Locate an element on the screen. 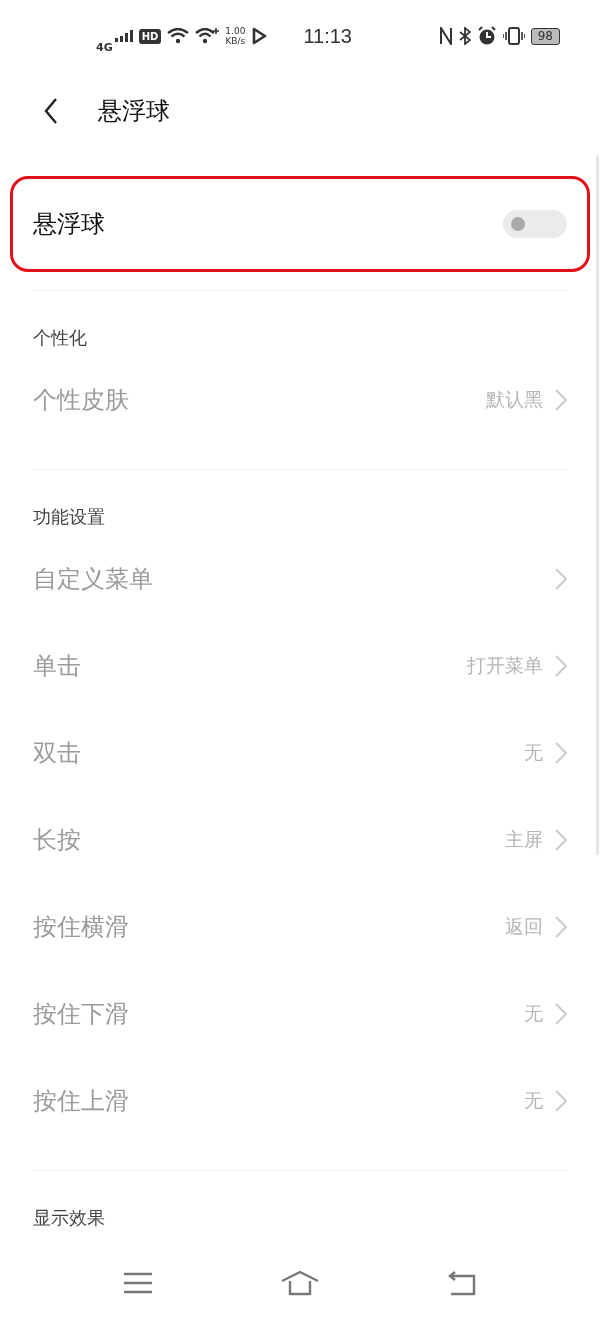  setting-label: 双击 is located at coordinates (57, 753).